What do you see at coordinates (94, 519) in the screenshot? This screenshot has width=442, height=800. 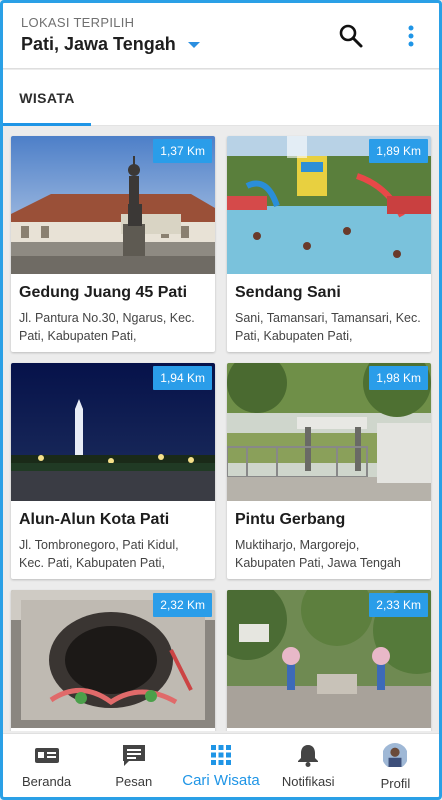 I see `place-name: Alun-Alun Kota Pati` at bounding box center [94, 519].